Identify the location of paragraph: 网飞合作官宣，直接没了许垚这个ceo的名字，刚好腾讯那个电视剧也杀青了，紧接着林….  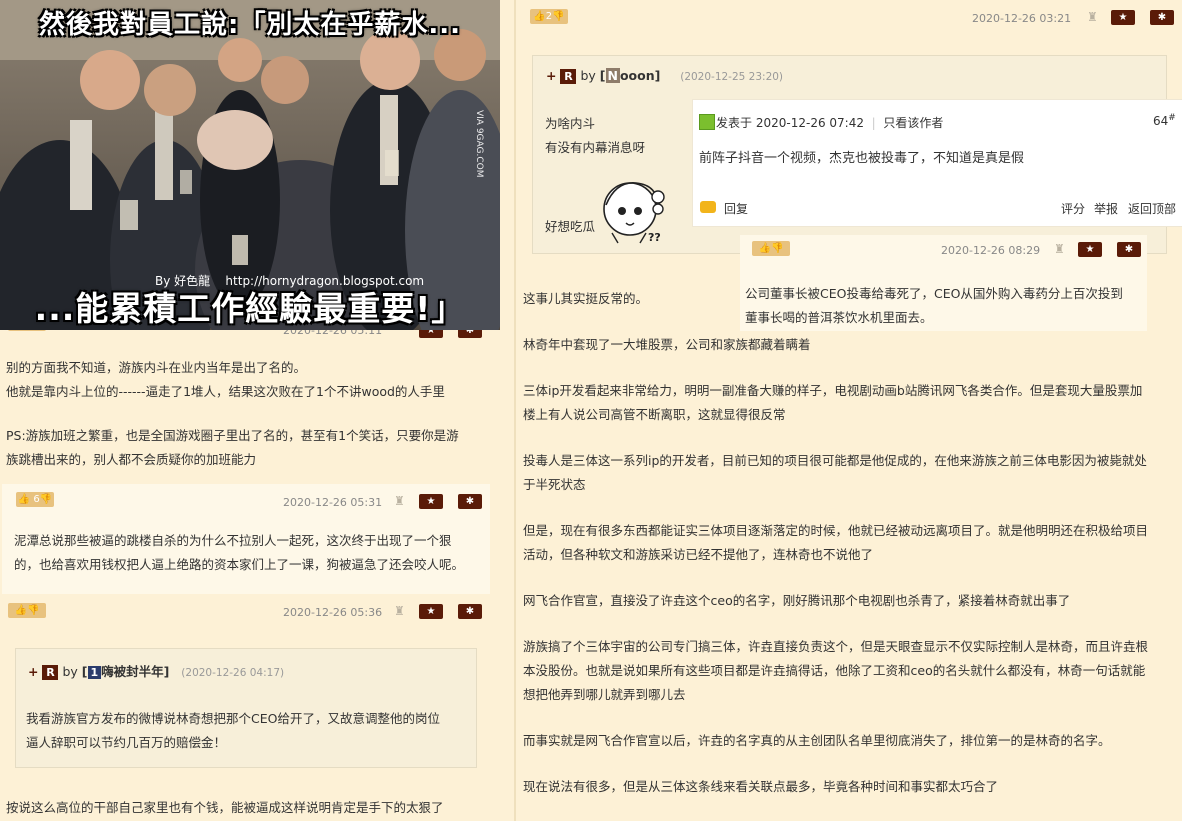
(850, 601).